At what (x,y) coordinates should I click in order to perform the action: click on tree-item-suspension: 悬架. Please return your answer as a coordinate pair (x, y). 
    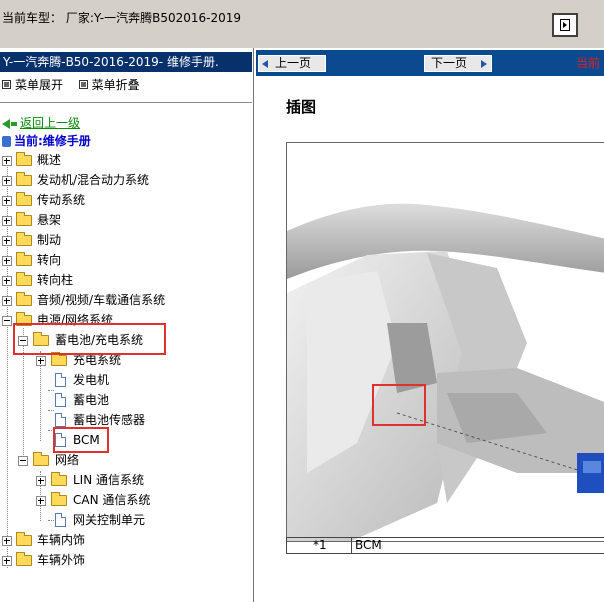
    Looking at the image, I should click on (125, 220).